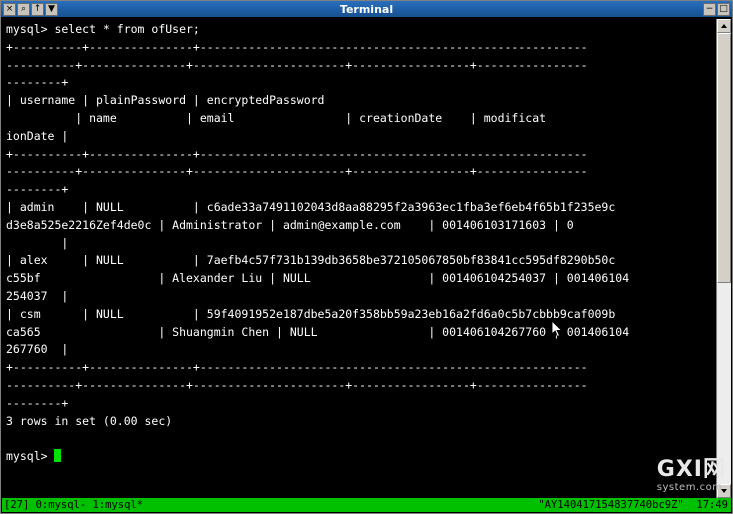 The image size is (733, 514). I want to click on title-bar-left-buttons: × ⌕ ↑ ▼, so click(29, 9).